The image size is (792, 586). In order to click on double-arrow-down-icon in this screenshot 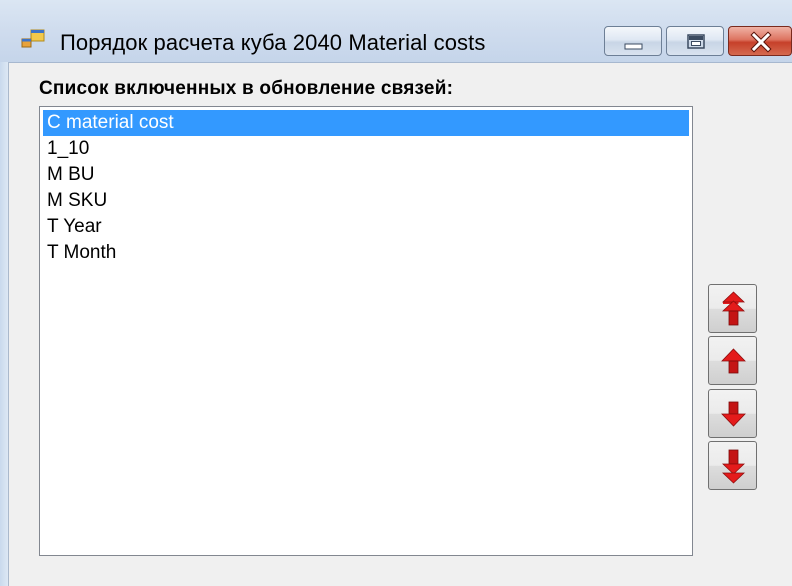, I will do `click(733, 466)`.